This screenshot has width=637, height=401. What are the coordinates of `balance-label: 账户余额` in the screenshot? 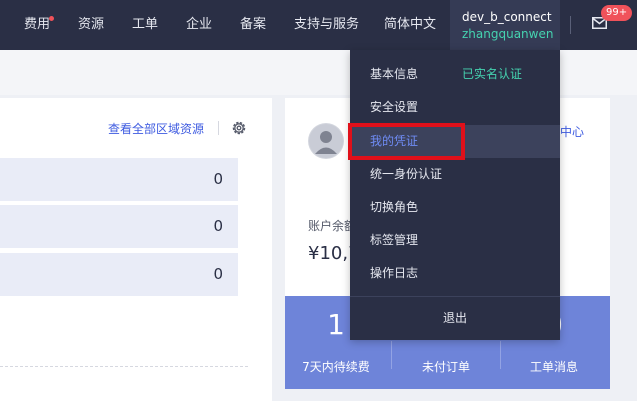 It's located at (332, 226).